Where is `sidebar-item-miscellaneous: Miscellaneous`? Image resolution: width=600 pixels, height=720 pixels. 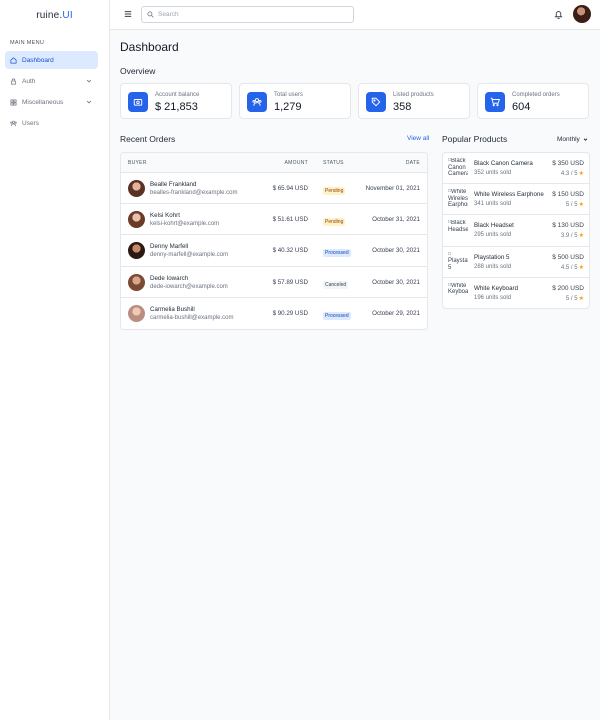
sidebar-item-miscellaneous: Miscellaneous is located at coordinates (51, 102).